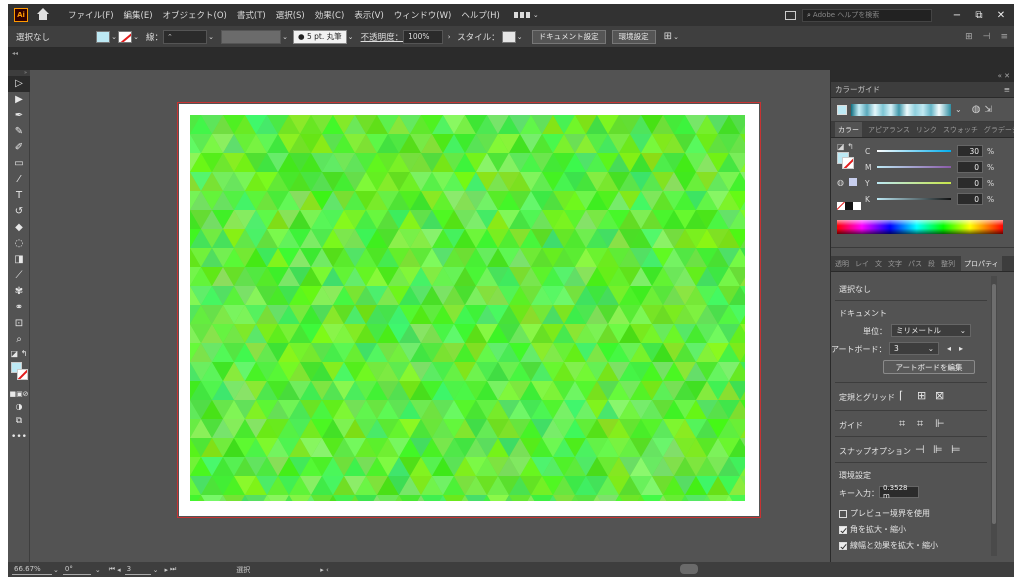 This screenshot has height=583, width=1024. What do you see at coordinates (969, 37) in the screenshot?
I see `grid-icon: ⊞` at bounding box center [969, 37].